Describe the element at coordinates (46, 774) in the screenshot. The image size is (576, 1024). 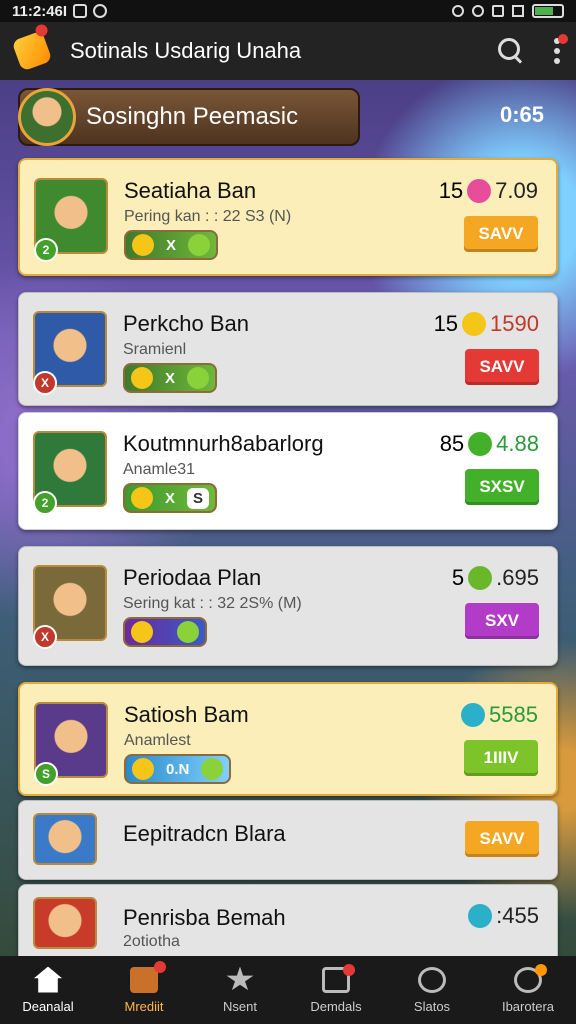
I see `level-badge: S` at that location.